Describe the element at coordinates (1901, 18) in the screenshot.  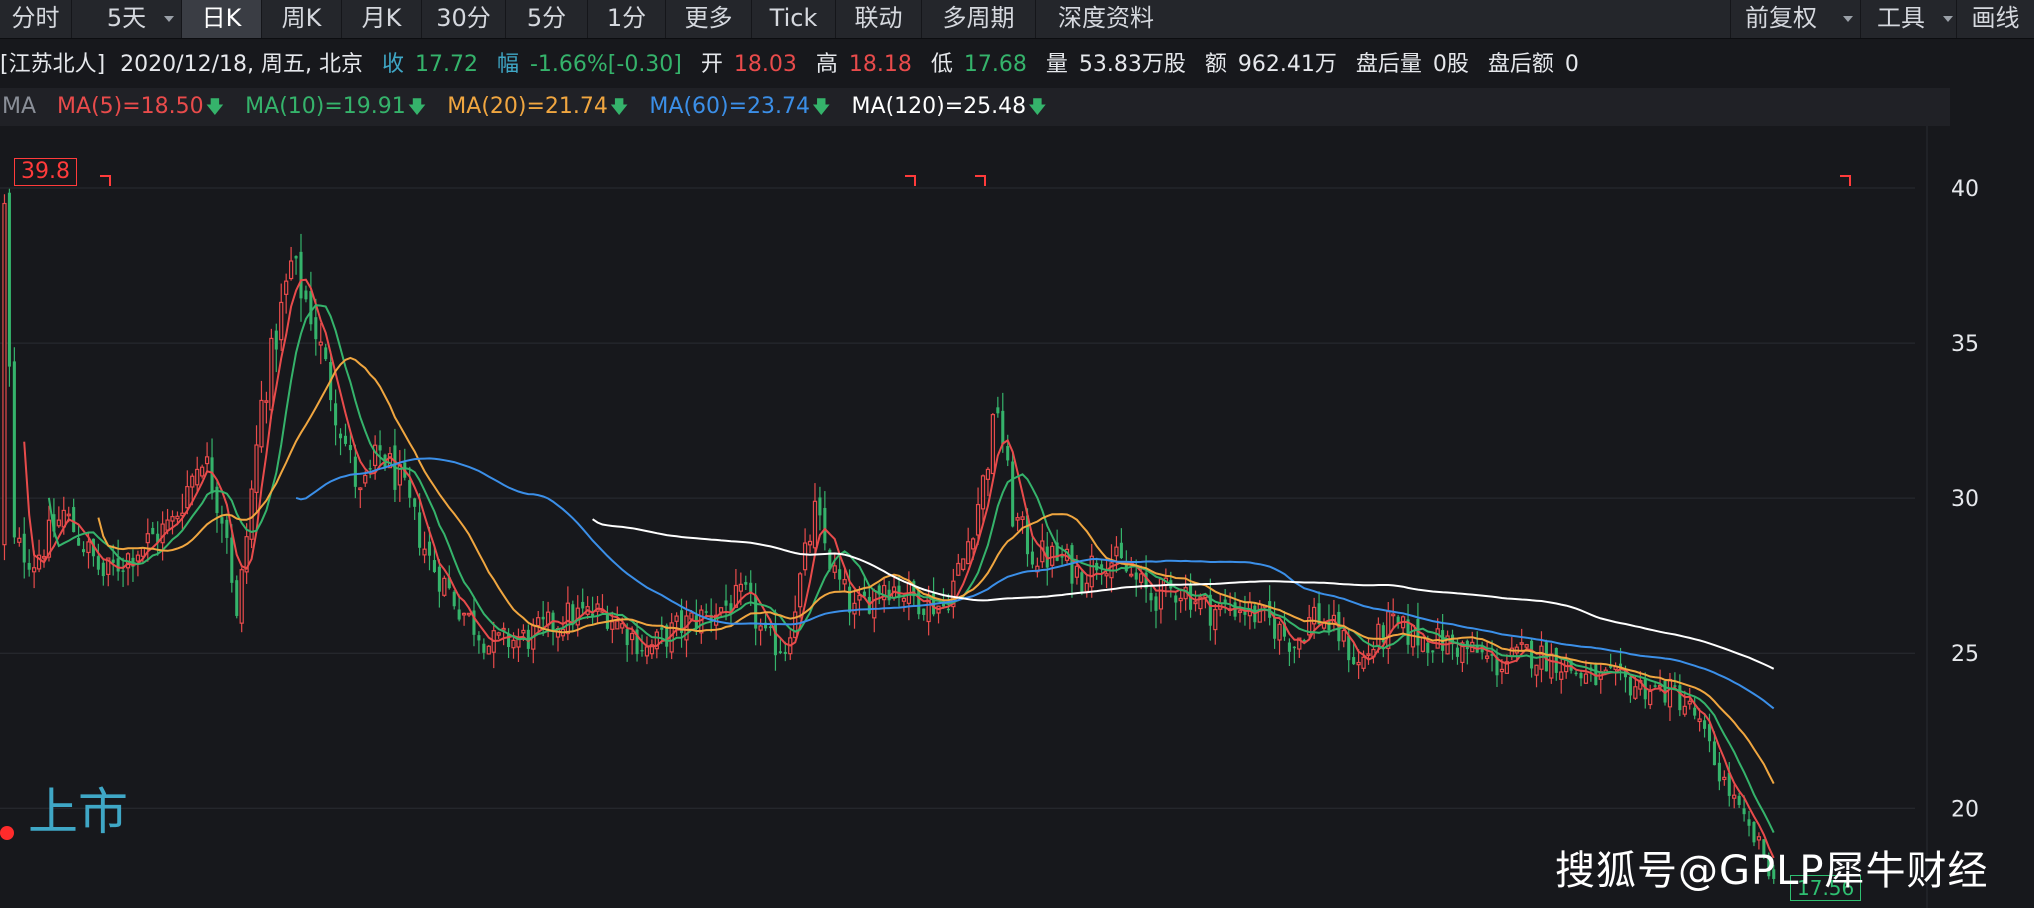
I see `tools-label: 工具` at that location.